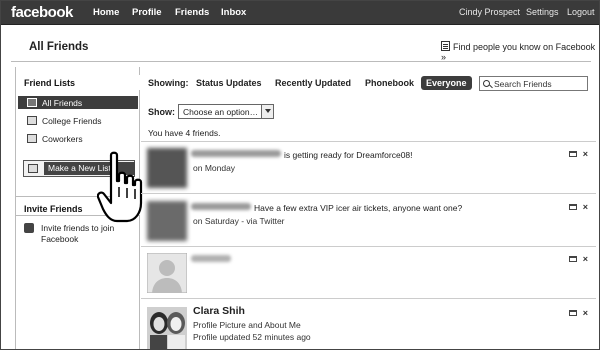 This screenshot has height=350, width=600. Describe the element at coordinates (59, 47) in the screenshot. I see `page-title: All Friends` at that location.